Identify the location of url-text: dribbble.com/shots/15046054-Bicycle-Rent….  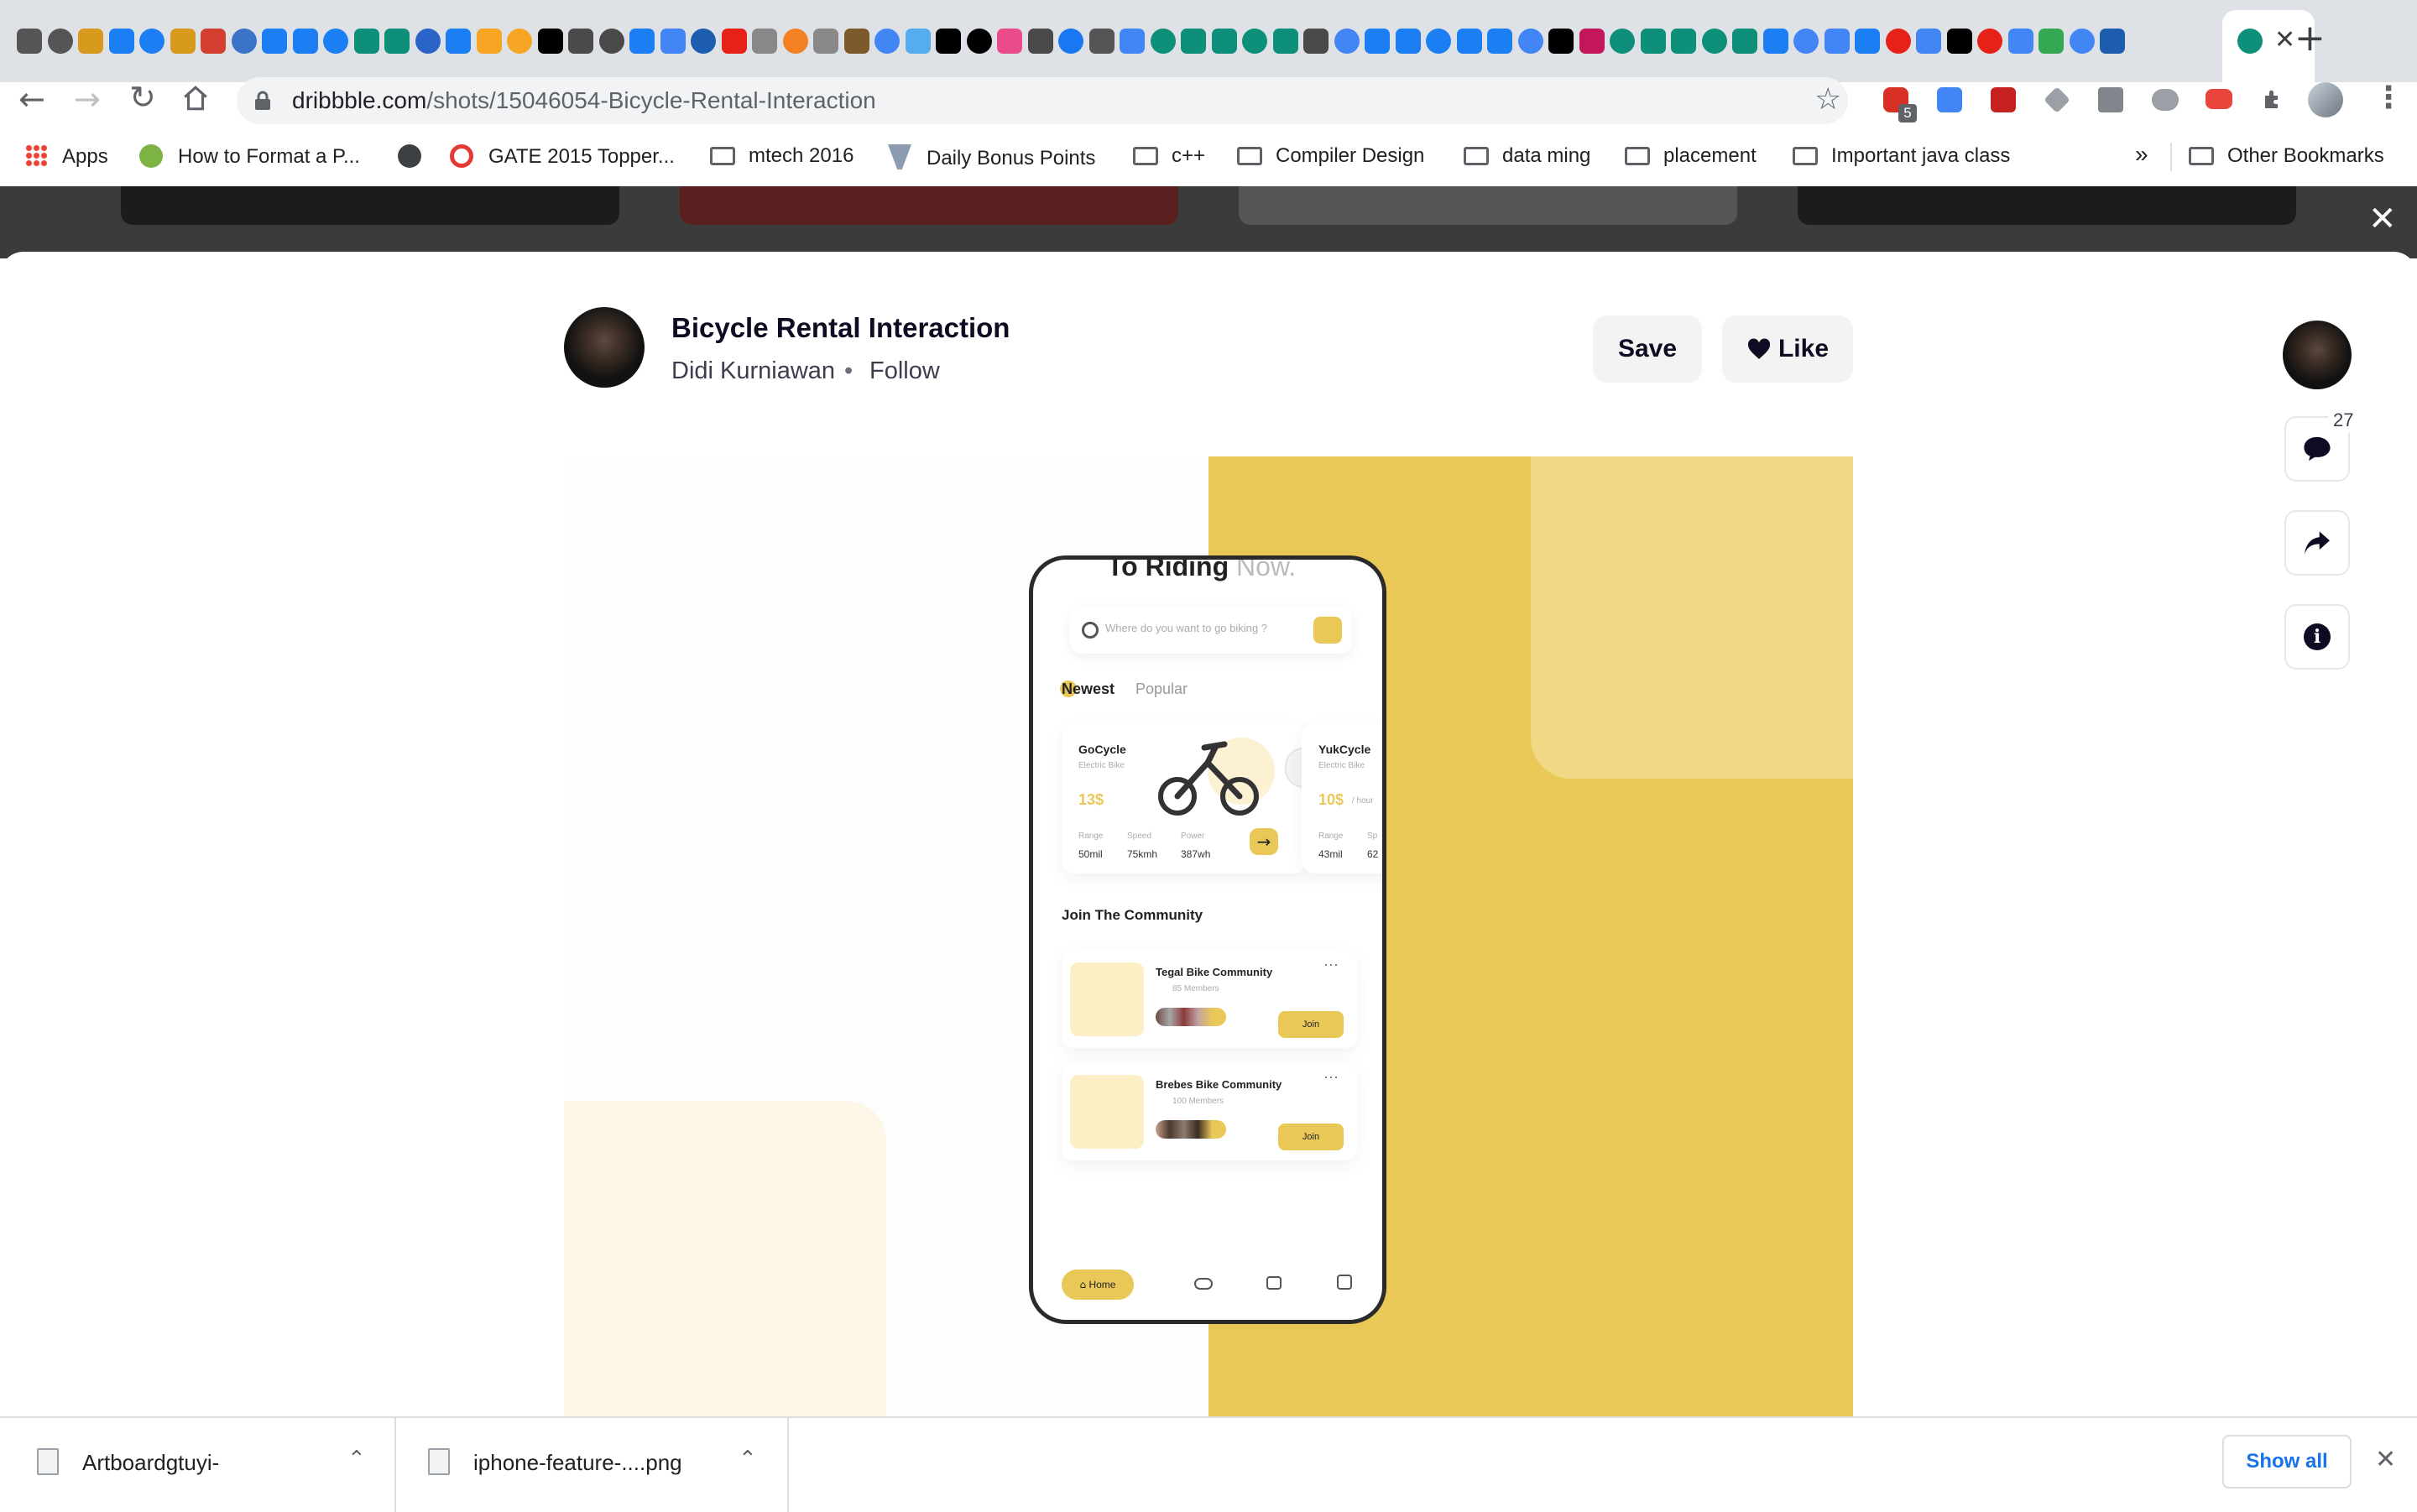
(584, 101).